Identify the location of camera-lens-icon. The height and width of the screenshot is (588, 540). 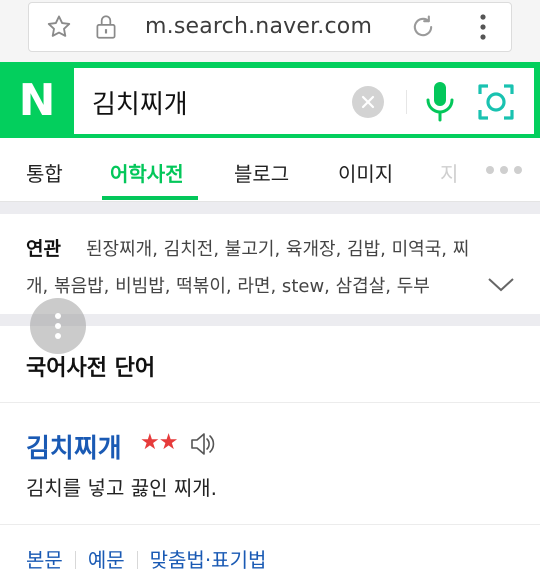
(496, 102).